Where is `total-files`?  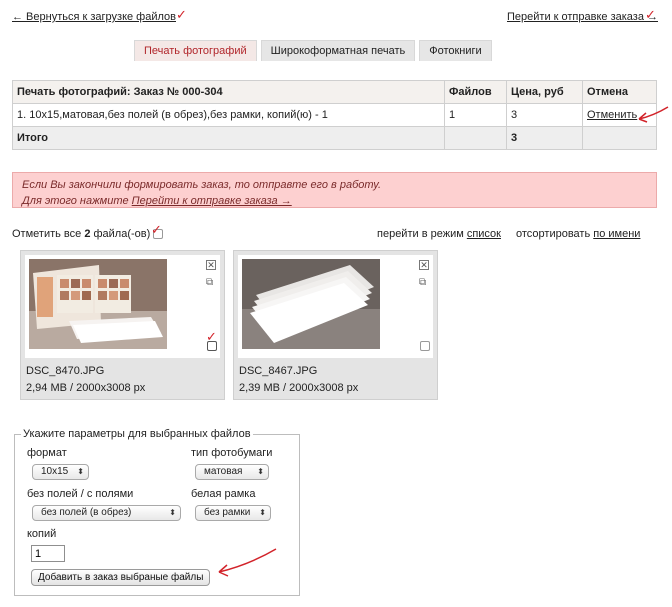 total-files is located at coordinates (475, 138).